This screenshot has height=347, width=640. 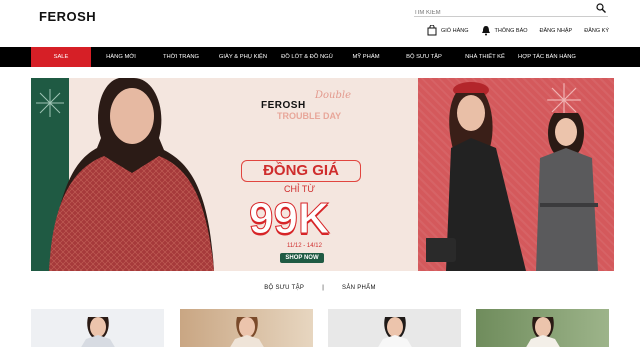 What do you see at coordinates (307, 57) in the screenshot?
I see `nav-item-lingerie-sleepwear: ĐỒ LÓT & ĐỒ NGỦ` at bounding box center [307, 57].